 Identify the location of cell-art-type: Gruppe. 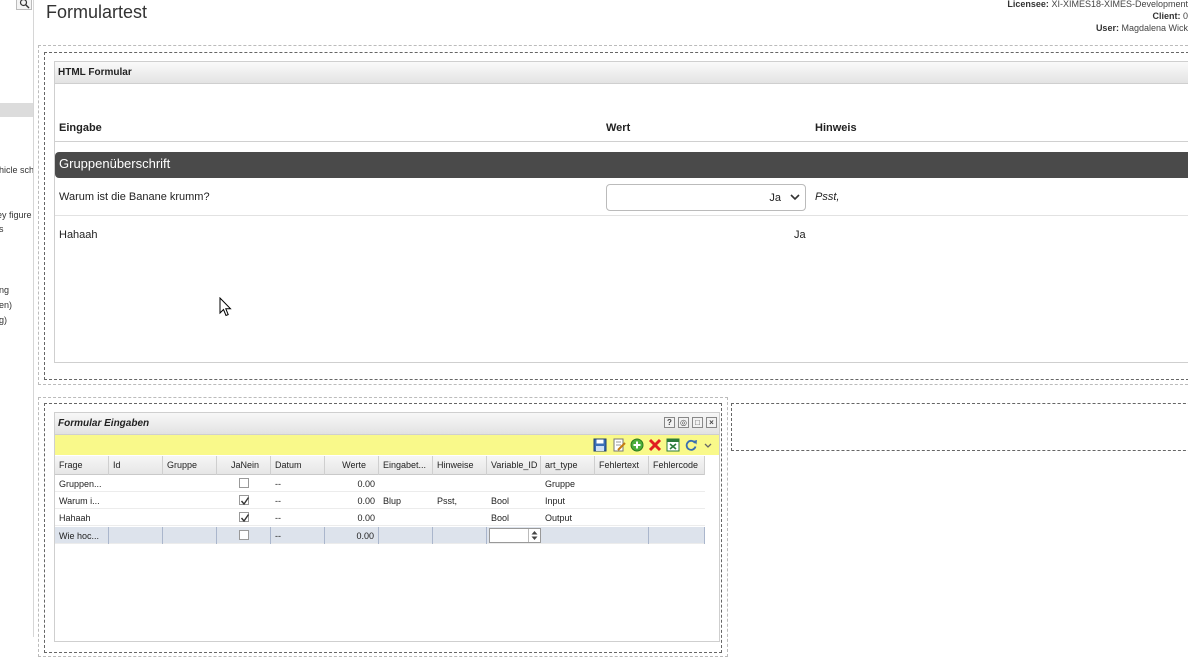
(560, 484).